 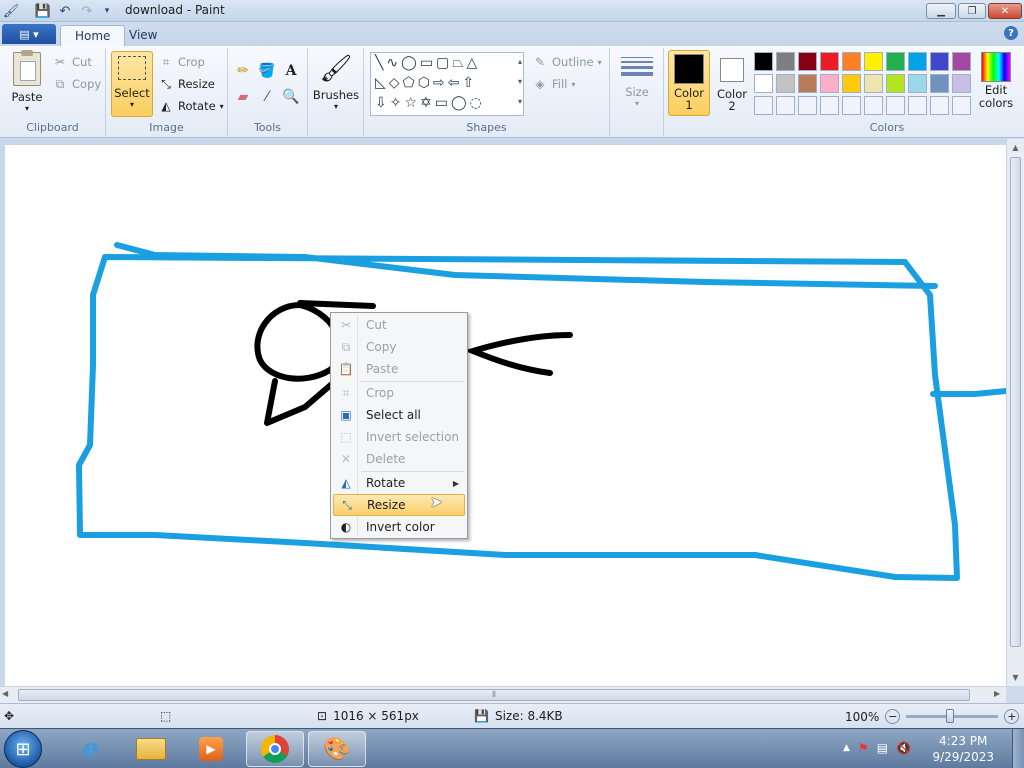 I want to click on paint-menu-button: ▤ ▾, so click(x=29, y=34).